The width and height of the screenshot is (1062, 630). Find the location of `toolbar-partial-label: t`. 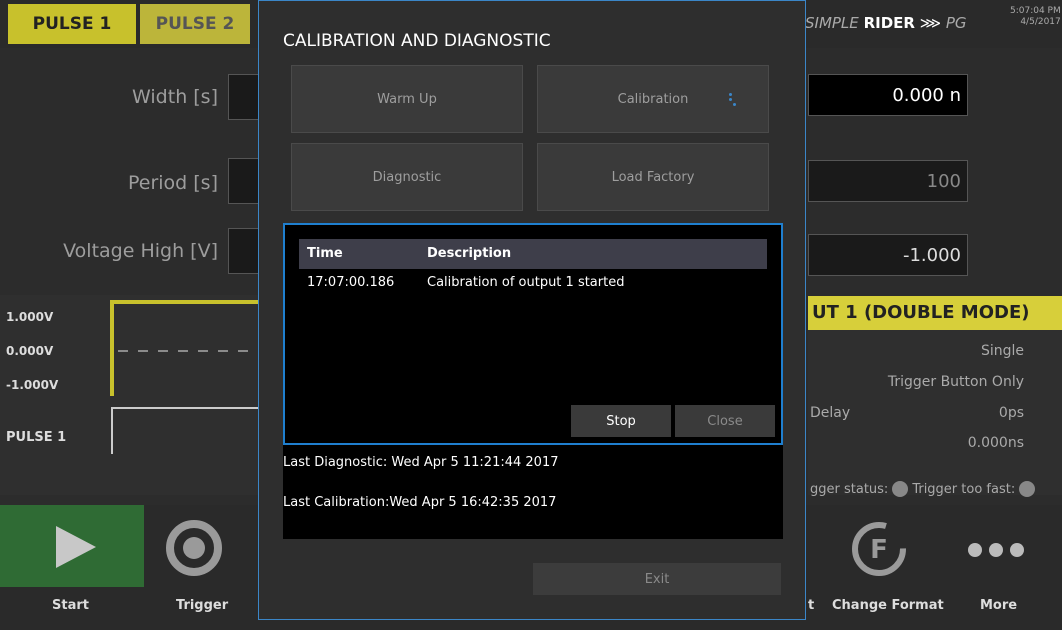

toolbar-partial-label: t is located at coordinates (811, 605).